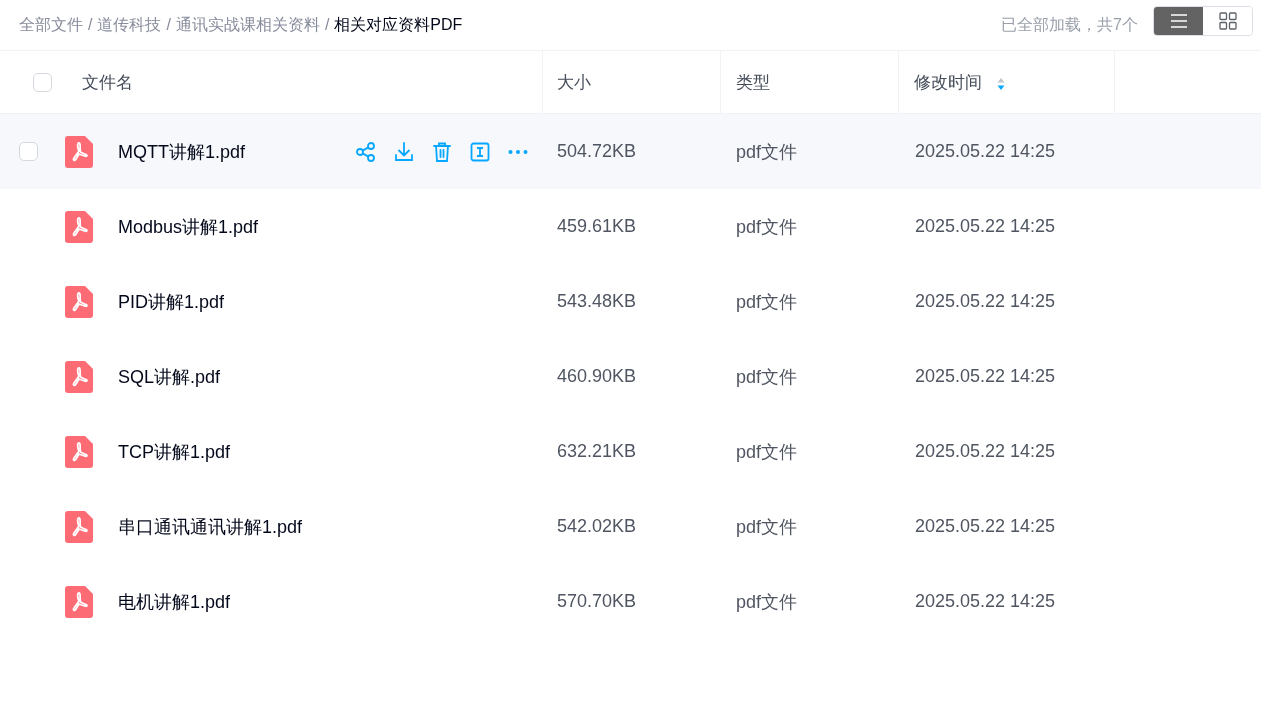 The height and width of the screenshot is (719, 1261). Describe the element at coordinates (597, 301) in the screenshot. I see `file-size: 543.48KB` at that location.